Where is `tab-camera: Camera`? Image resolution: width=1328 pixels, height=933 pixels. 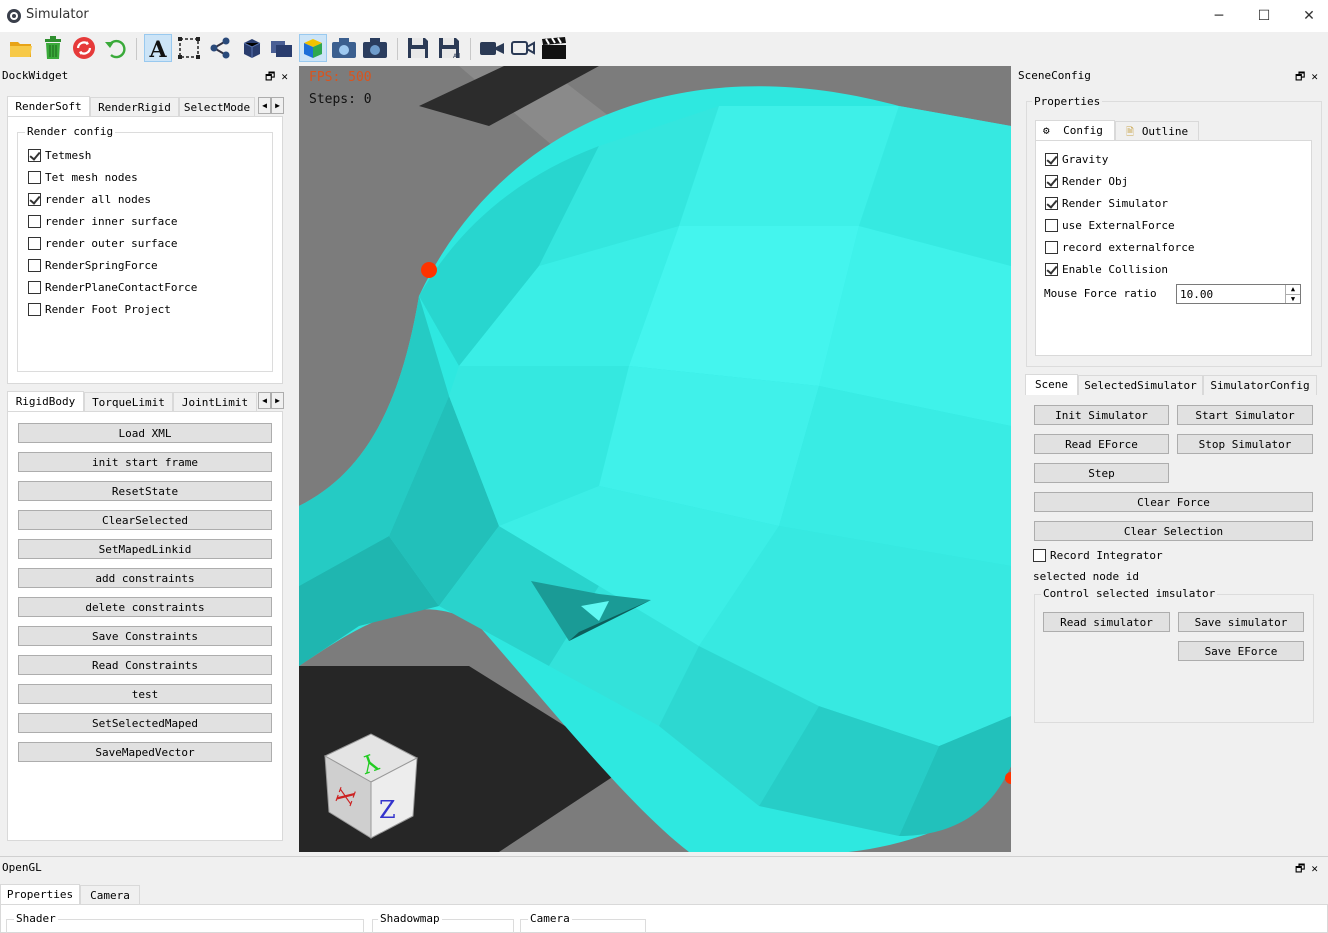 tab-camera: Camera is located at coordinates (110, 895).